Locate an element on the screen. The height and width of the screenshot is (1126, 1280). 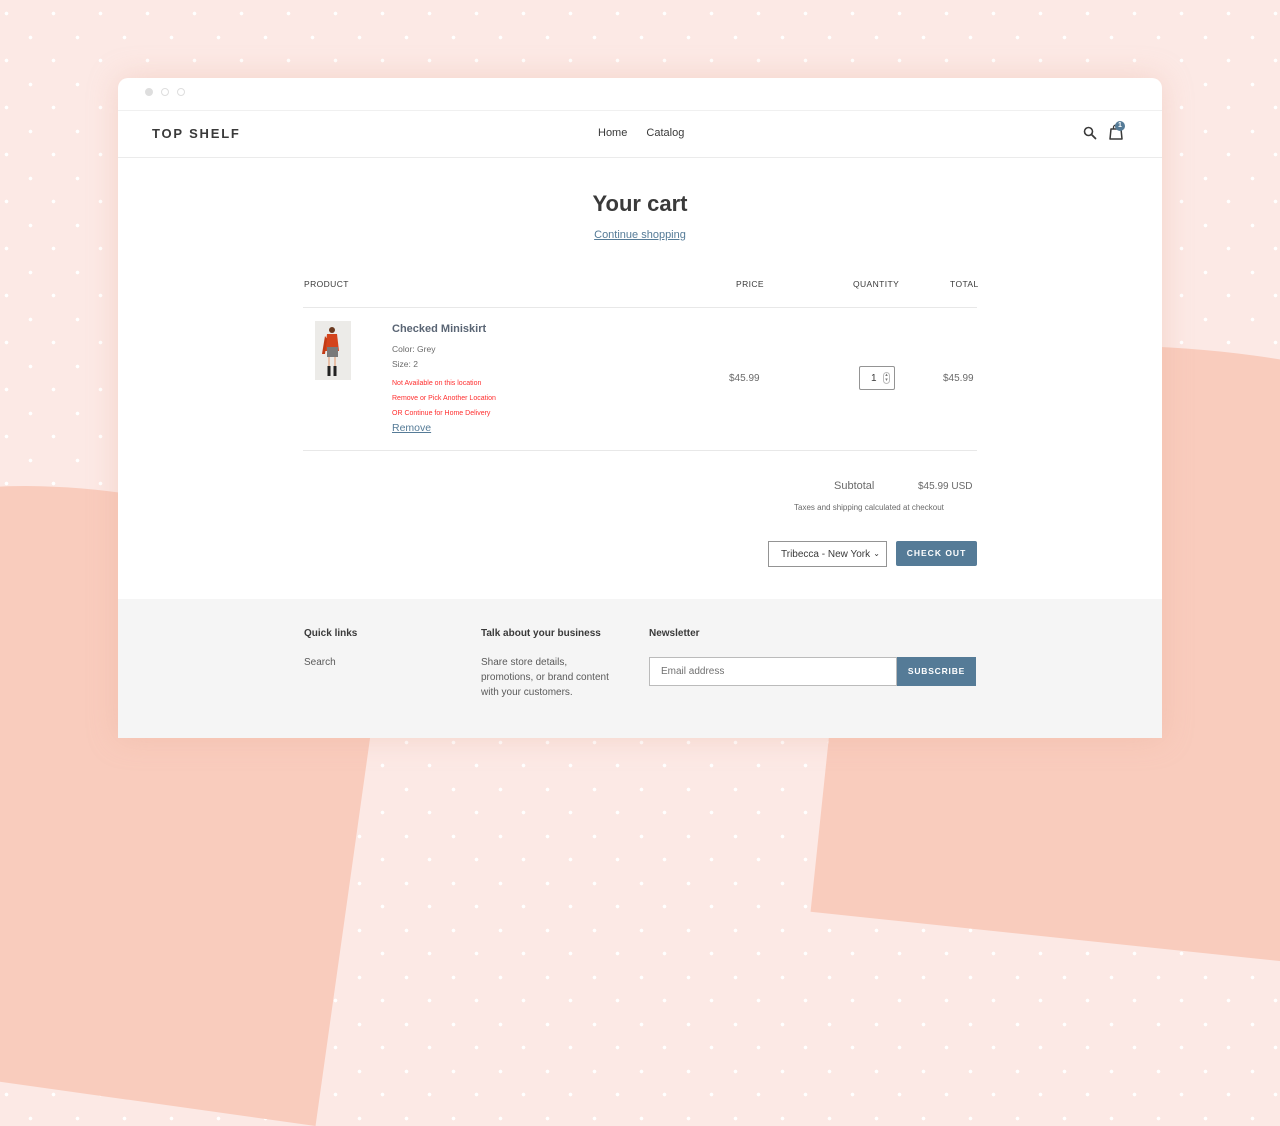
column-header-quantity: QUANTITY is located at coordinates (876, 284).